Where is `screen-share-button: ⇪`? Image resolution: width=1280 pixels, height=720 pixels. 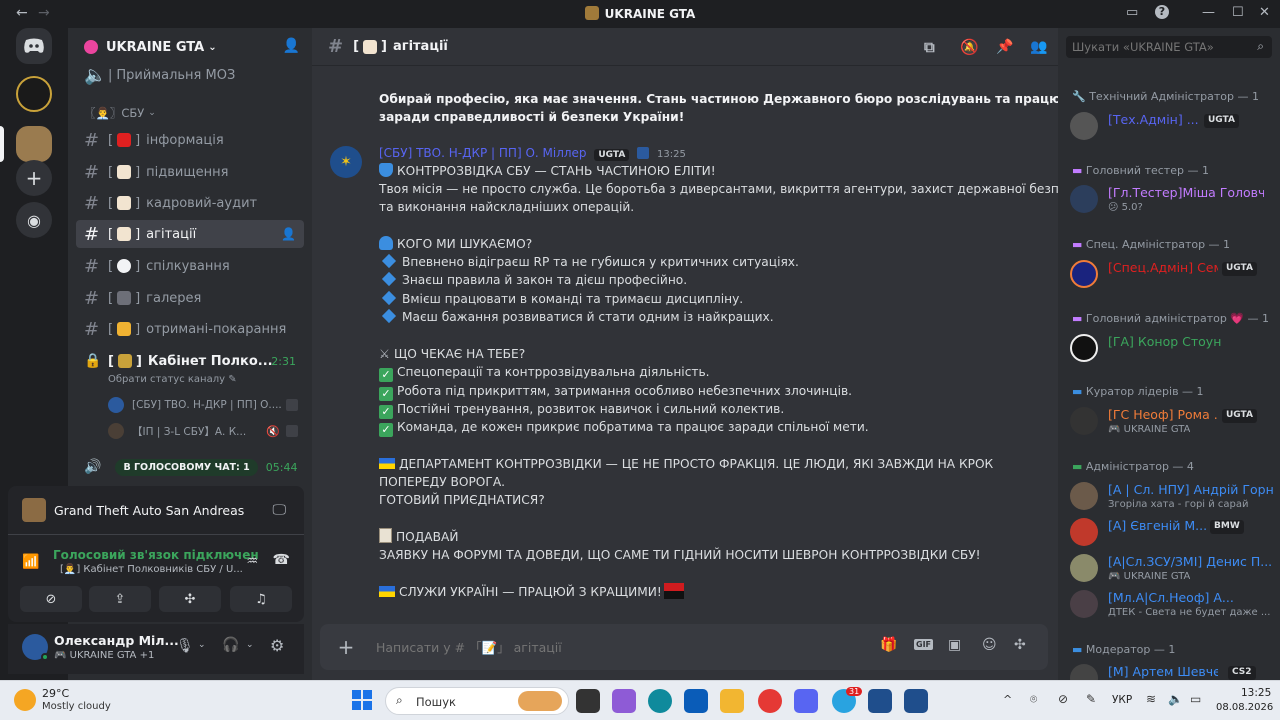
screen-share-button: ⇪ is located at coordinates (120, 599).